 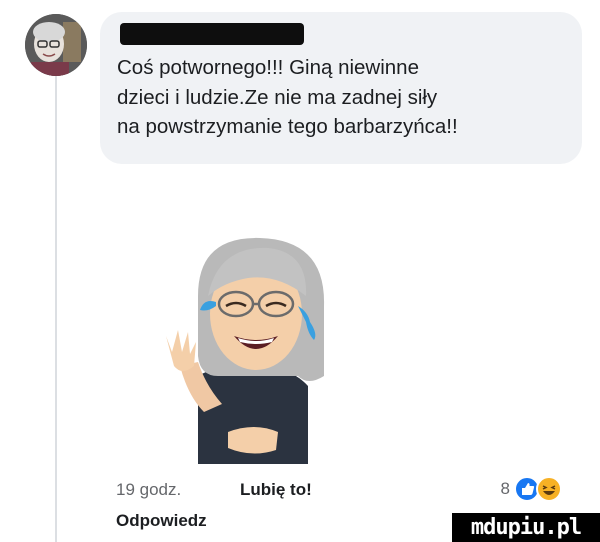 I want to click on redacted-author-name, so click(x=212, y=34).